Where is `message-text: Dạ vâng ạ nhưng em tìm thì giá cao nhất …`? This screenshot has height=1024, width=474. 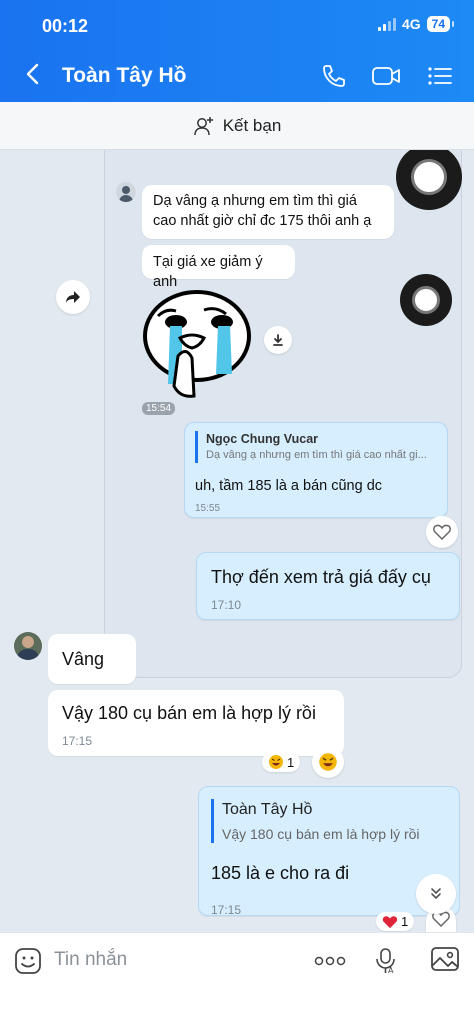 message-text: Dạ vâng ạ nhưng em tìm thì giá cao nhất … is located at coordinates (262, 211).